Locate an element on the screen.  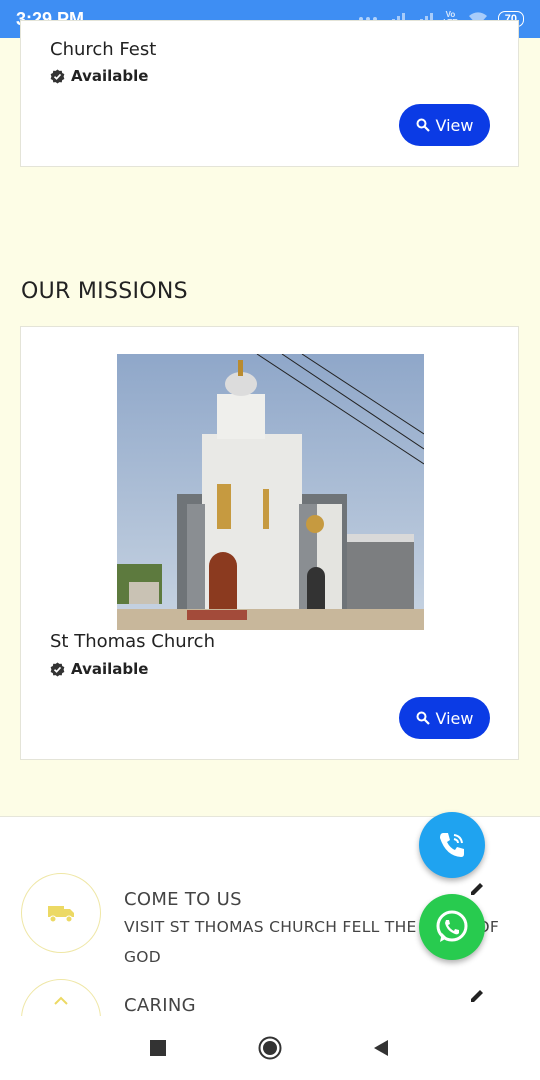
mission-availability: Available is located at coordinates (99, 669).